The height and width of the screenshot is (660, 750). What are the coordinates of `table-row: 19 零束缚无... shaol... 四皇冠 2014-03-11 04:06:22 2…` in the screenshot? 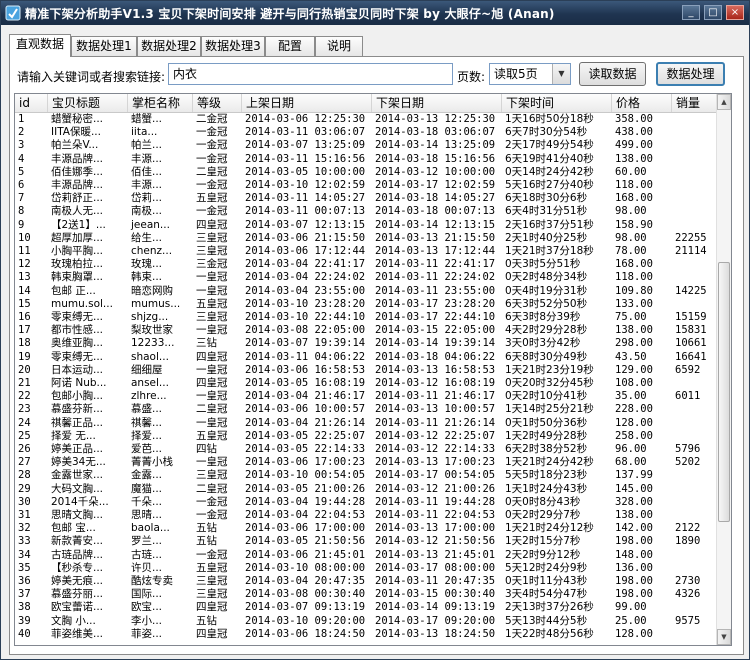 It's located at (366, 357).